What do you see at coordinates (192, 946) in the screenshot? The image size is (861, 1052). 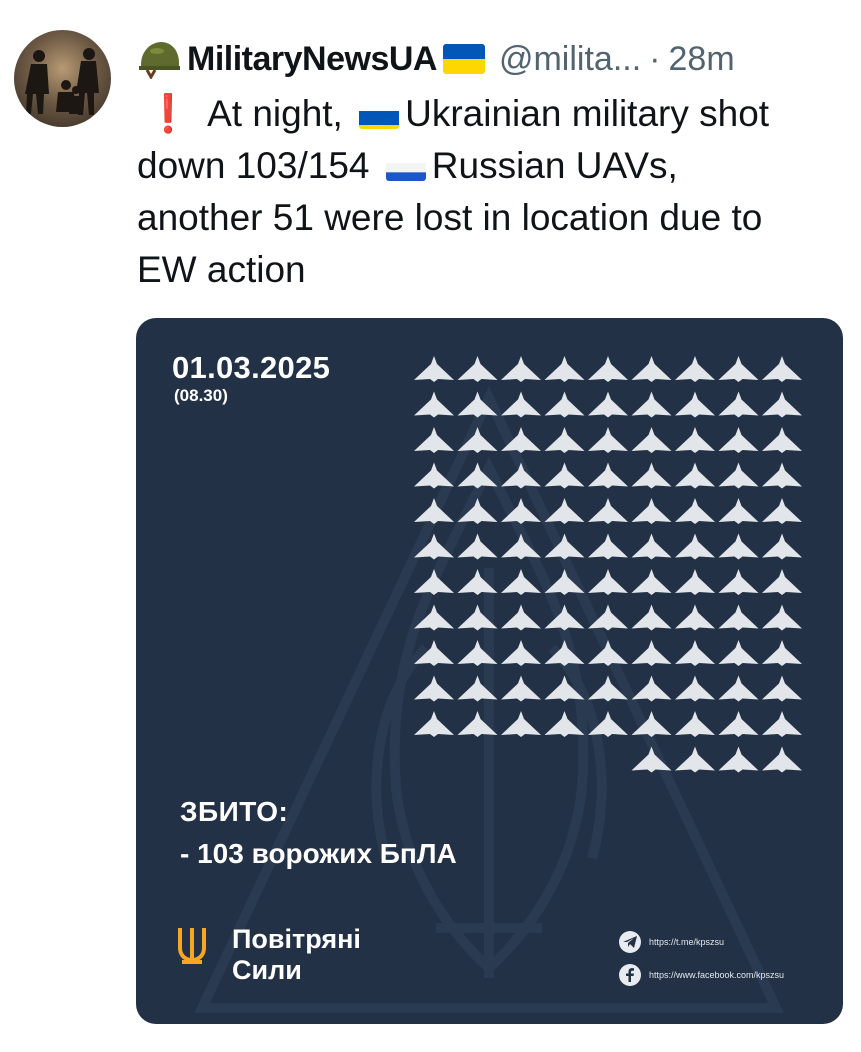 I see `trident-icon` at bounding box center [192, 946].